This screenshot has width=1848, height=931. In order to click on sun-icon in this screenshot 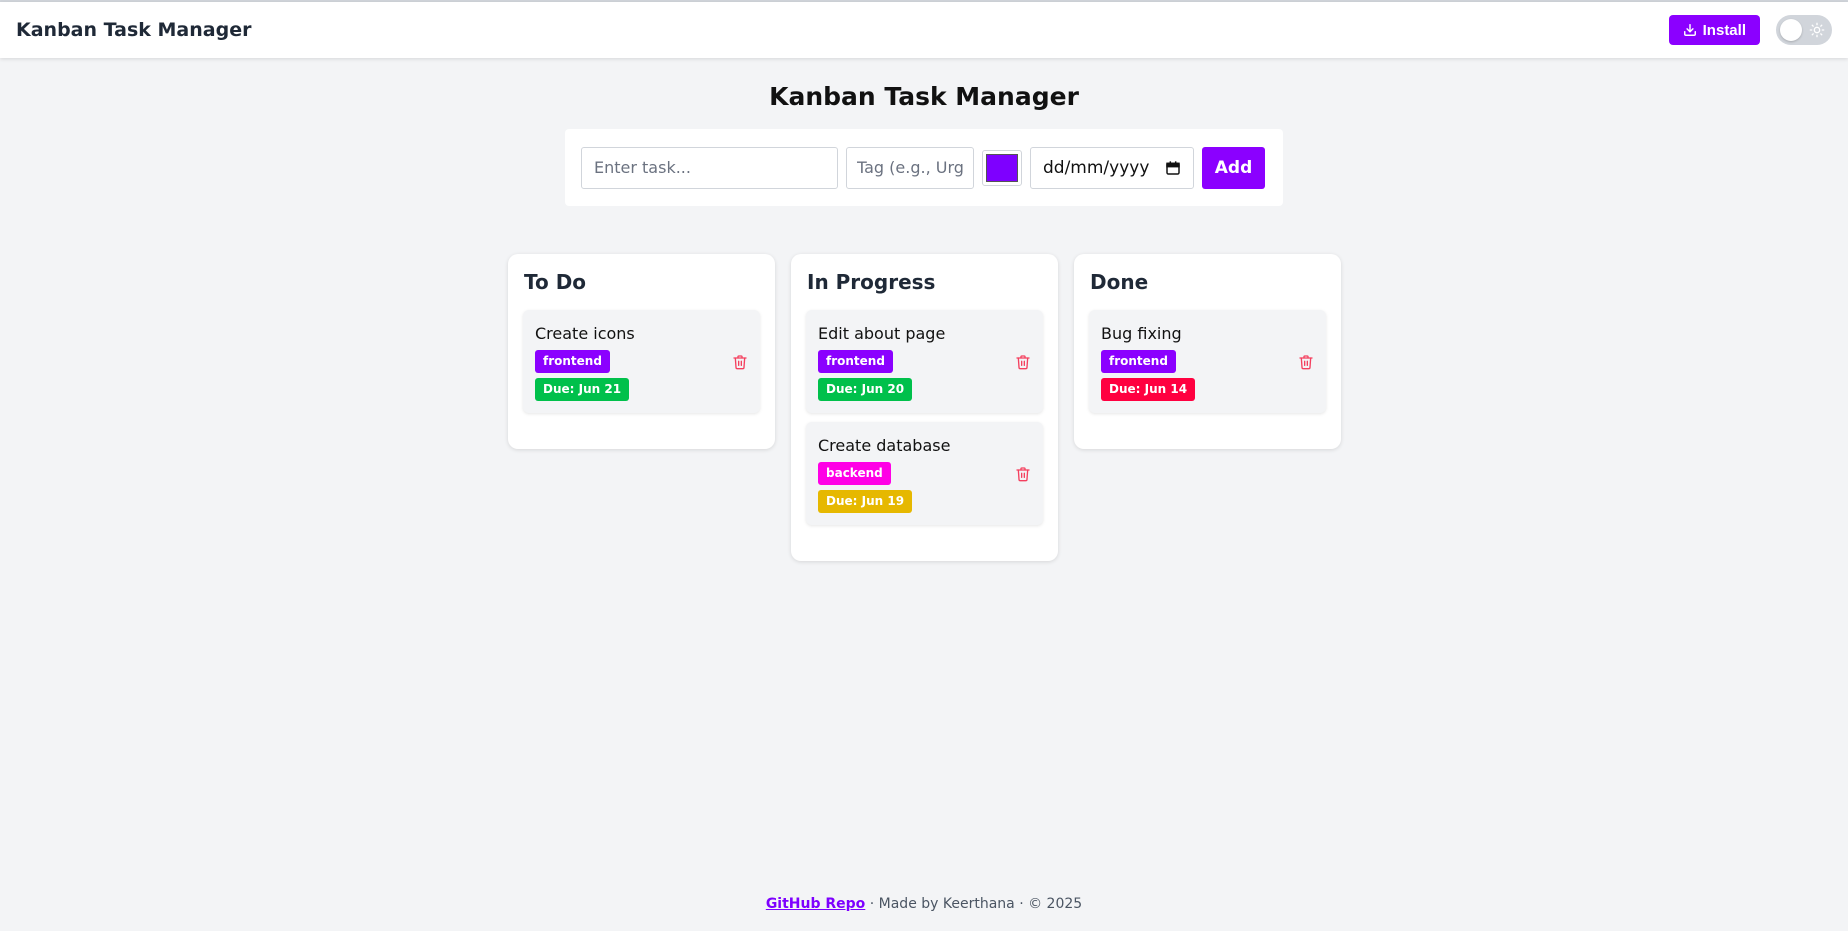, I will do `click(1817, 30)`.